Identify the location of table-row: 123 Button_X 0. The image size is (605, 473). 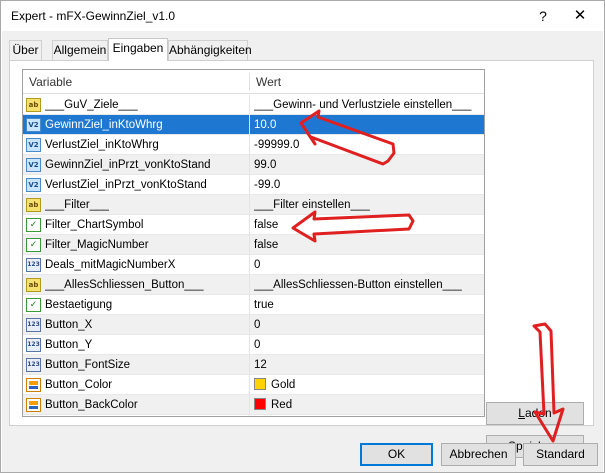
(253, 325).